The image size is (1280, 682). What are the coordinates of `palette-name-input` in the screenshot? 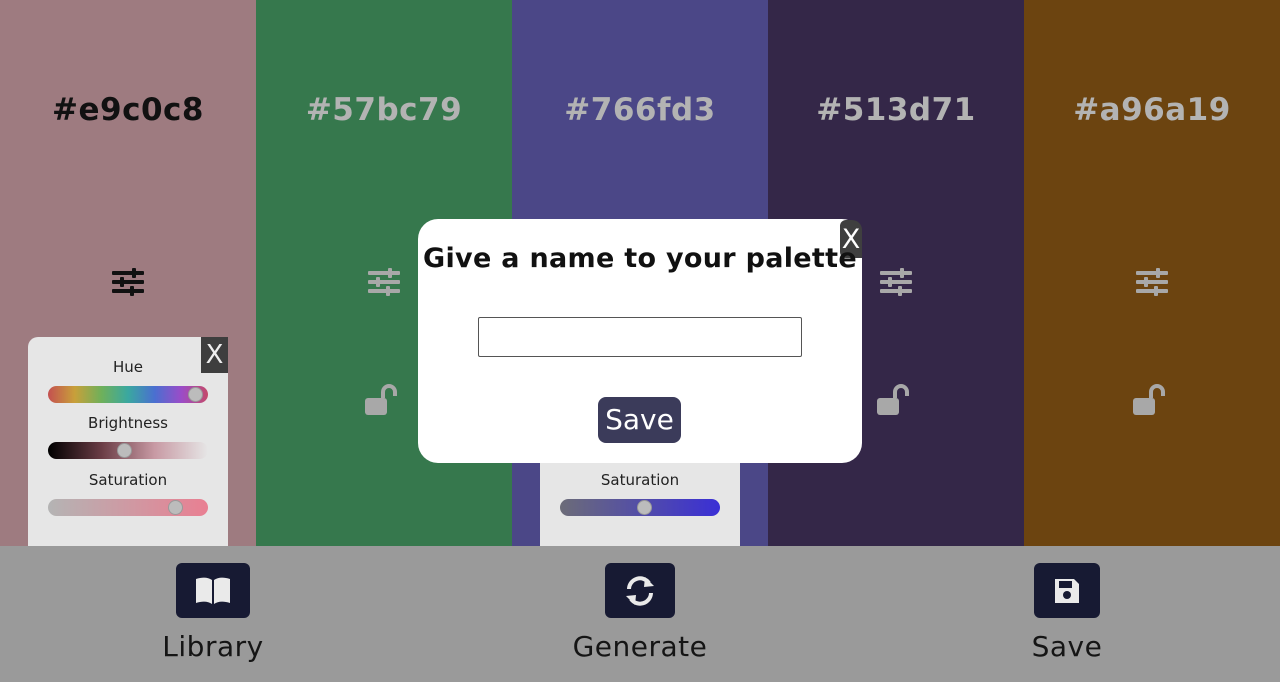 It's located at (640, 337).